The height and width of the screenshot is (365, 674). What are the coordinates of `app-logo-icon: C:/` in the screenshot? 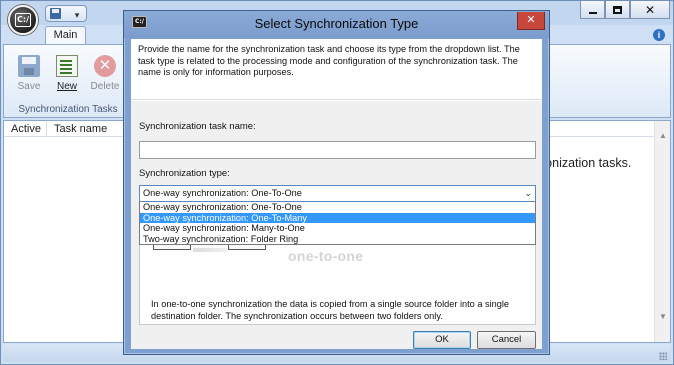 It's located at (23, 20).